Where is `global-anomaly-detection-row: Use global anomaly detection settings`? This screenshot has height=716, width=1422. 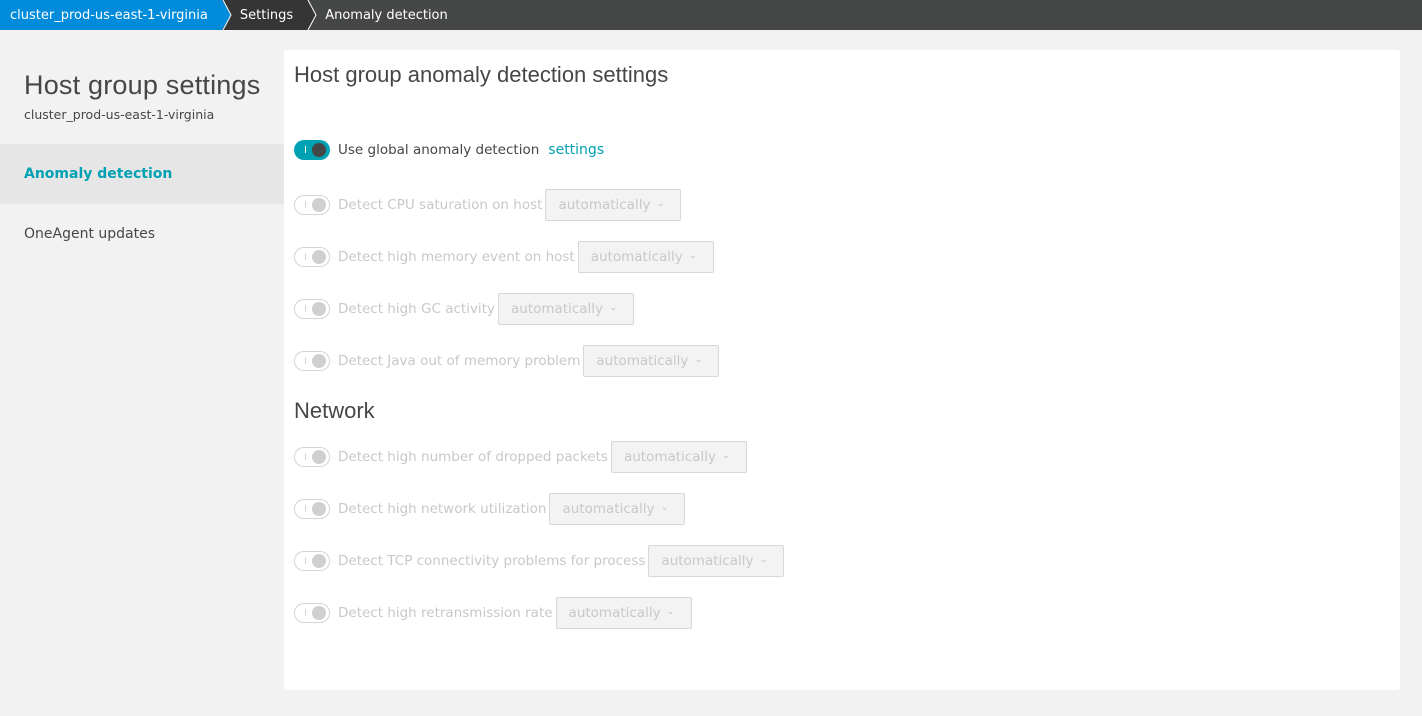
global-anomaly-detection-row: Use global anomaly detection settings is located at coordinates (449, 150).